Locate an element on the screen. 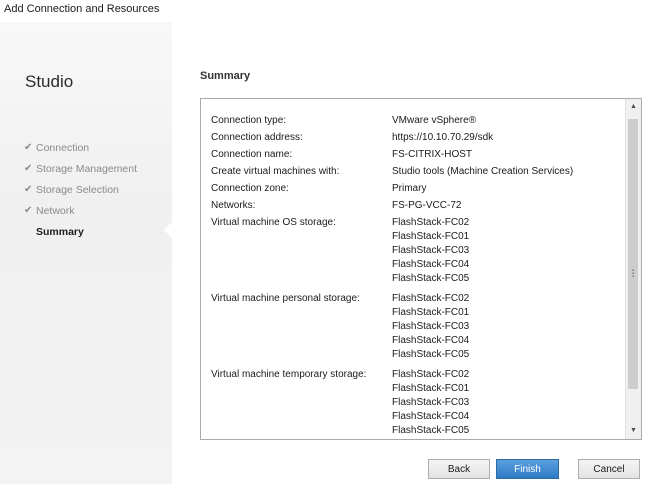 The image size is (645, 484). step-summary: Summary is located at coordinates (80, 231).